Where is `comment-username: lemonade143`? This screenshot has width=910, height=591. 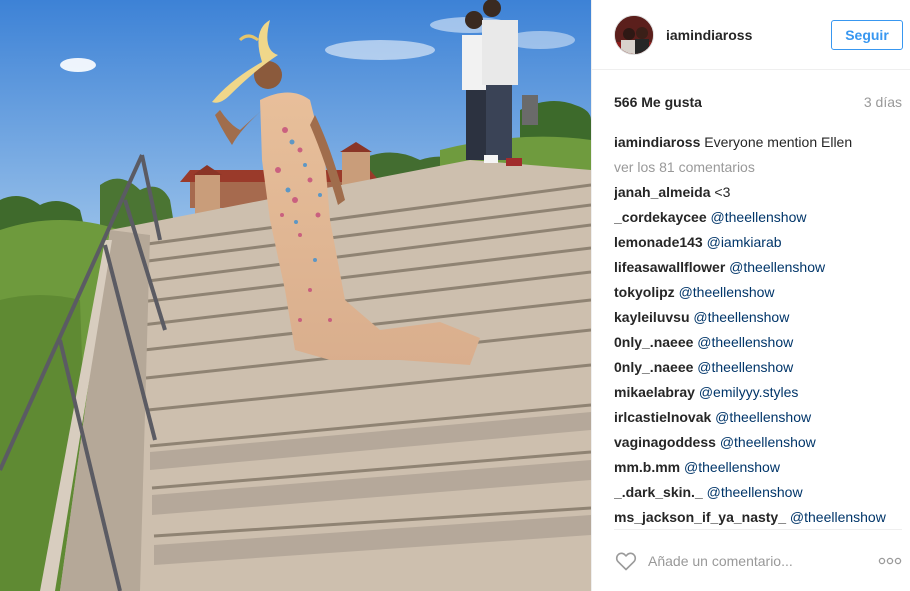 comment-username: lemonade143 is located at coordinates (658, 242).